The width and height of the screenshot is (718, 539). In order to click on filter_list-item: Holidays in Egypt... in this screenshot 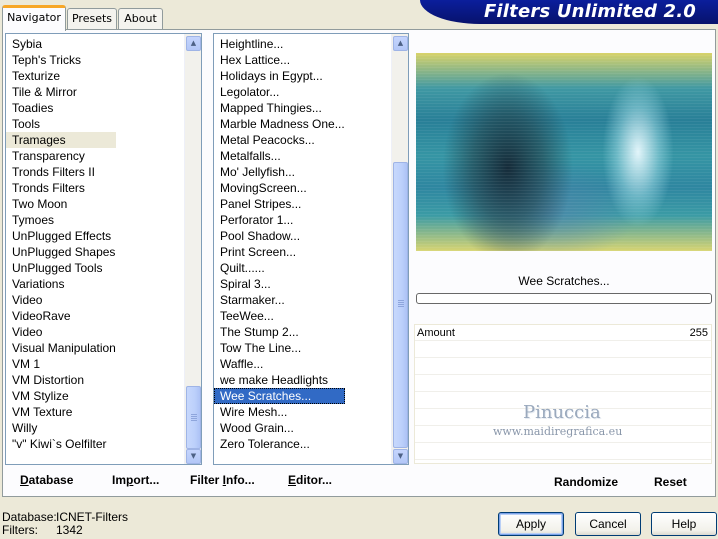, I will do `click(279, 76)`.